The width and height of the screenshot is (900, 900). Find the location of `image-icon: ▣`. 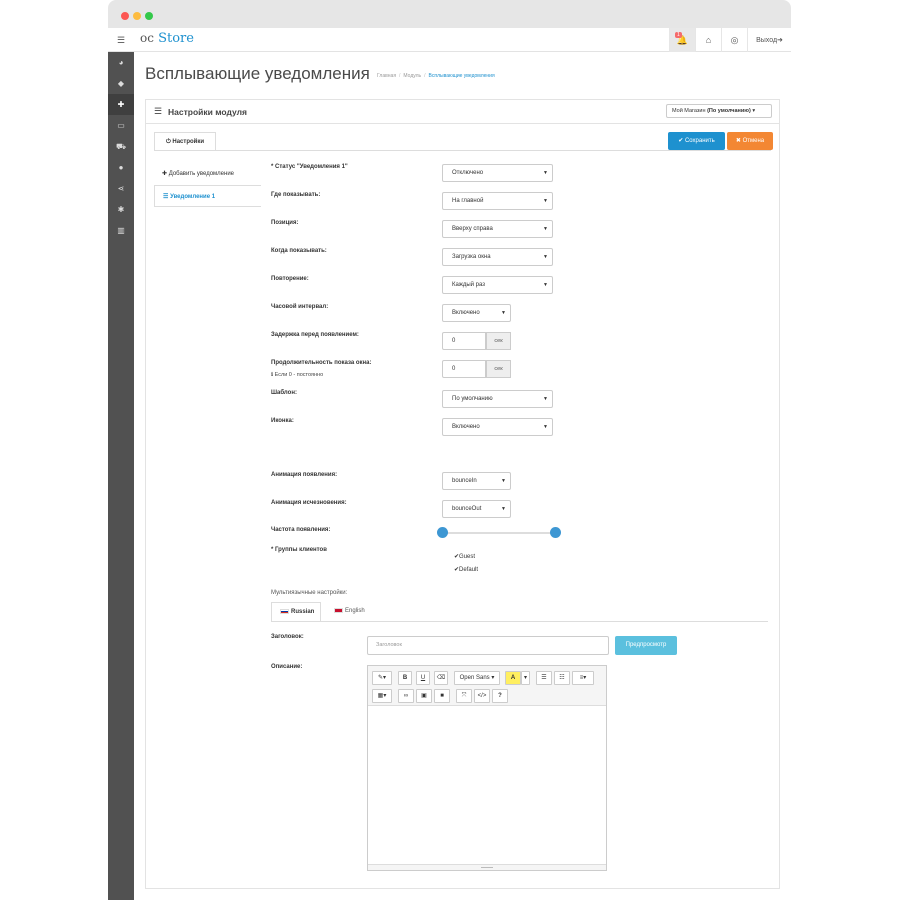

image-icon: ▣ is located at coordinates (424, 696).